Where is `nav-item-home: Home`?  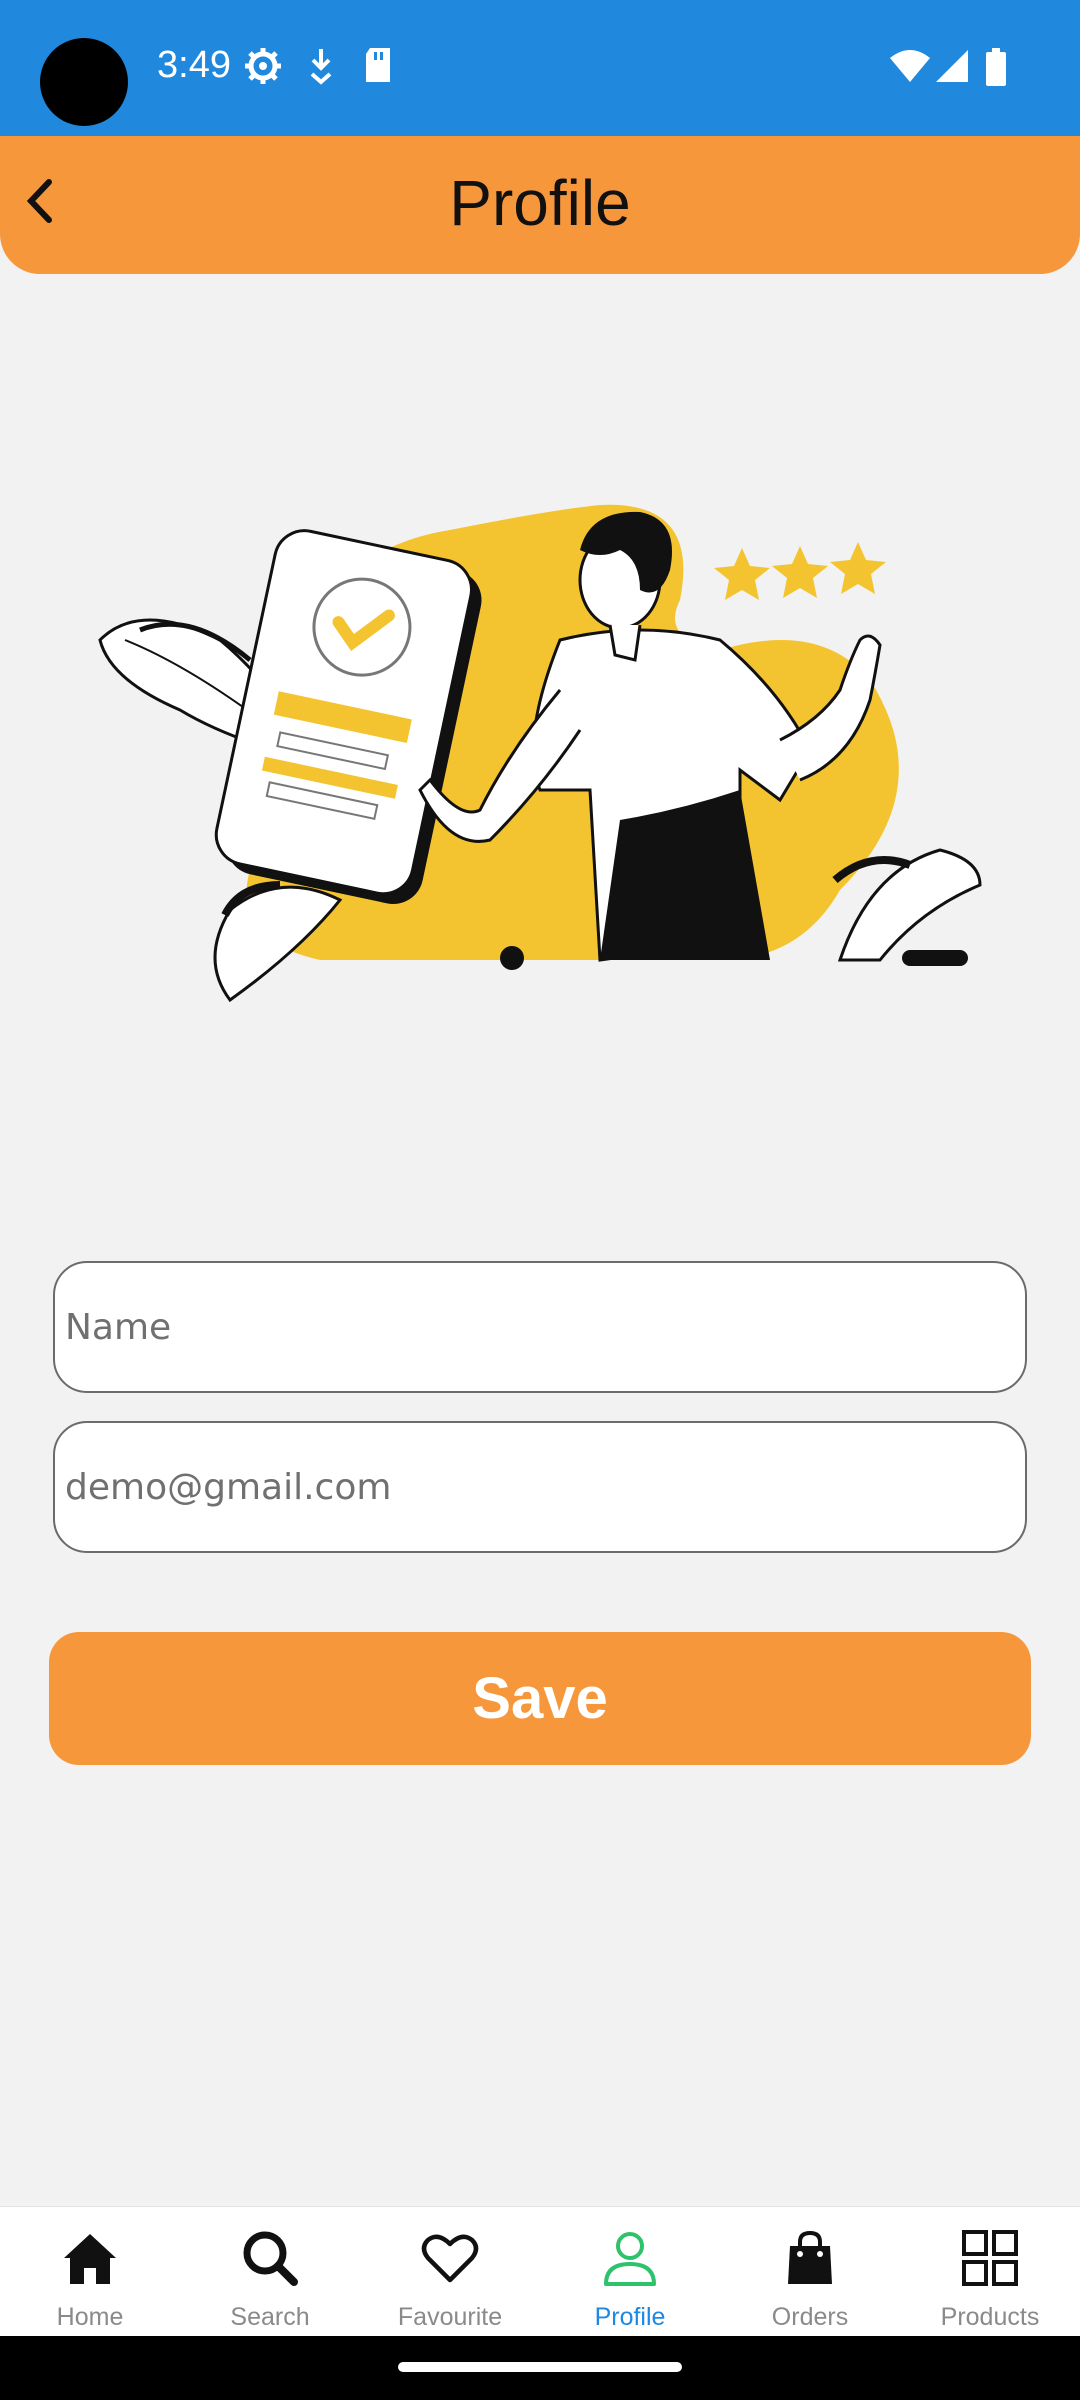
nav-item-home: Home is located at coordinates (90, 2271).